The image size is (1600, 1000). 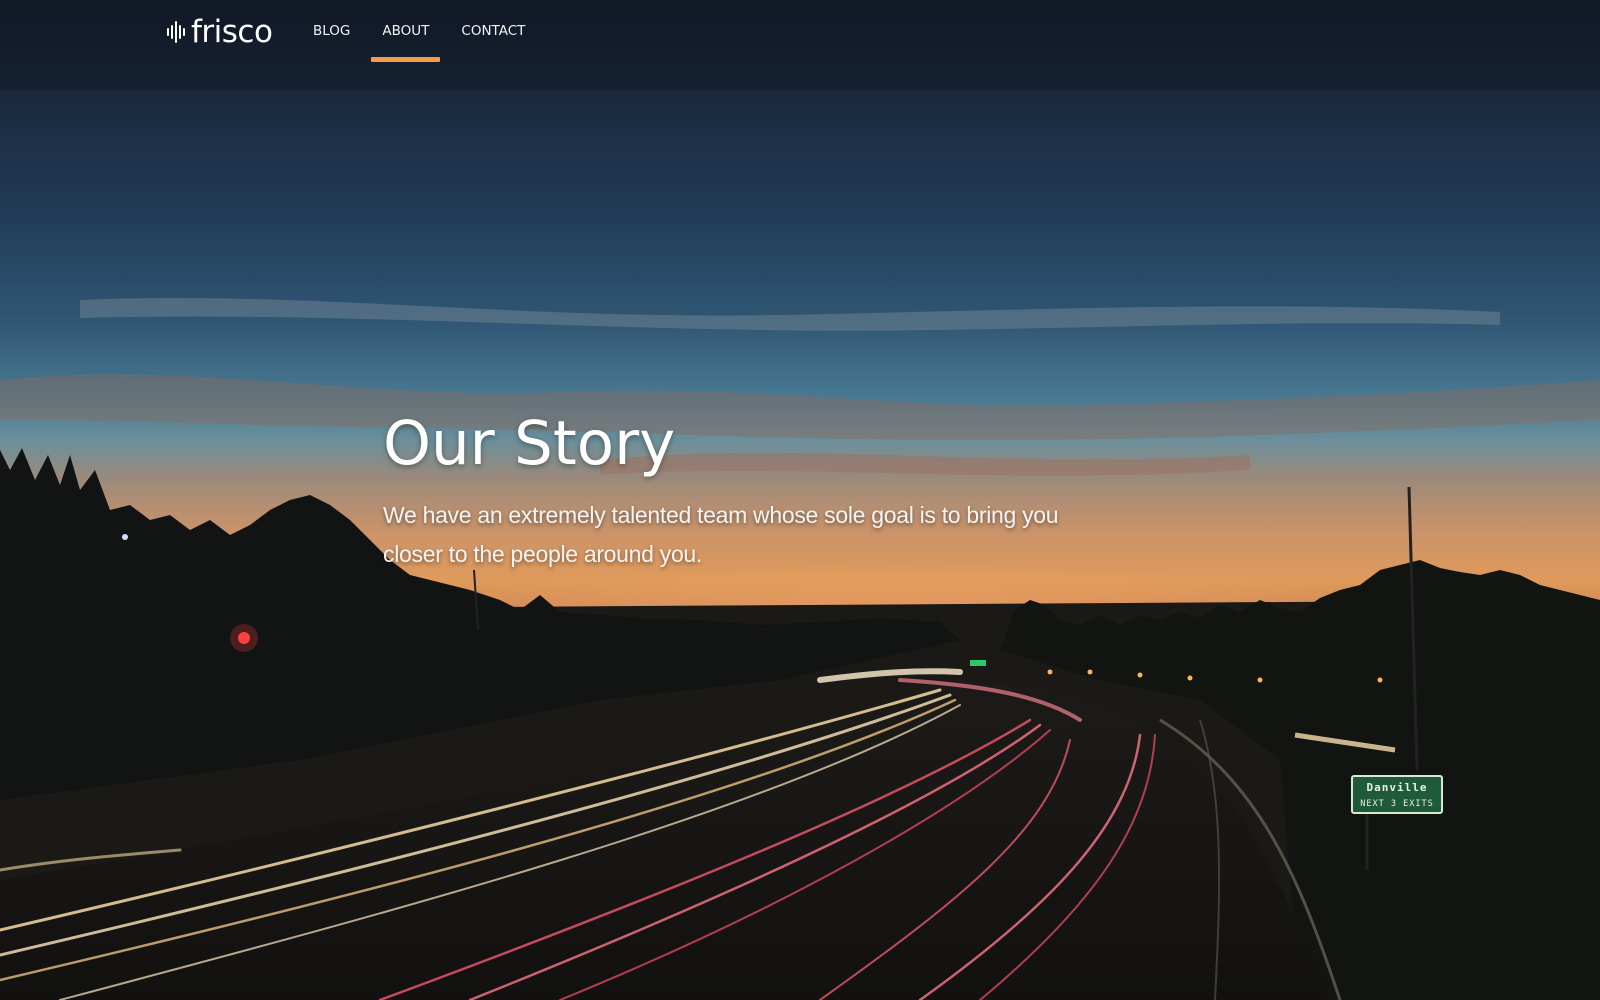 What do you see at coordinates (1397, 787) in the screenshot?
I see `sign-line-1: Danville` at bounding box center [1397, 787].